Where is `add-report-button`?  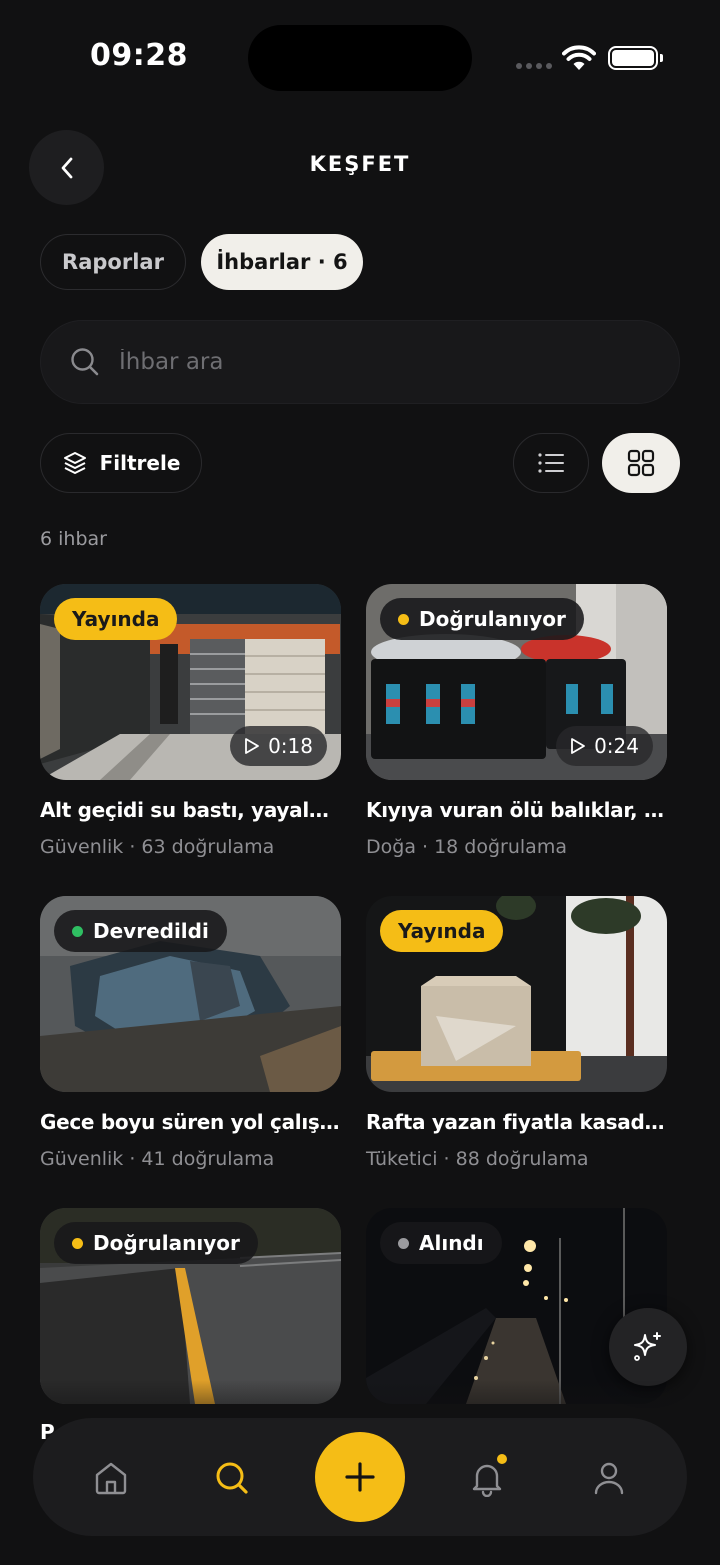 add-report-button is located at coordinates (360, 1477).